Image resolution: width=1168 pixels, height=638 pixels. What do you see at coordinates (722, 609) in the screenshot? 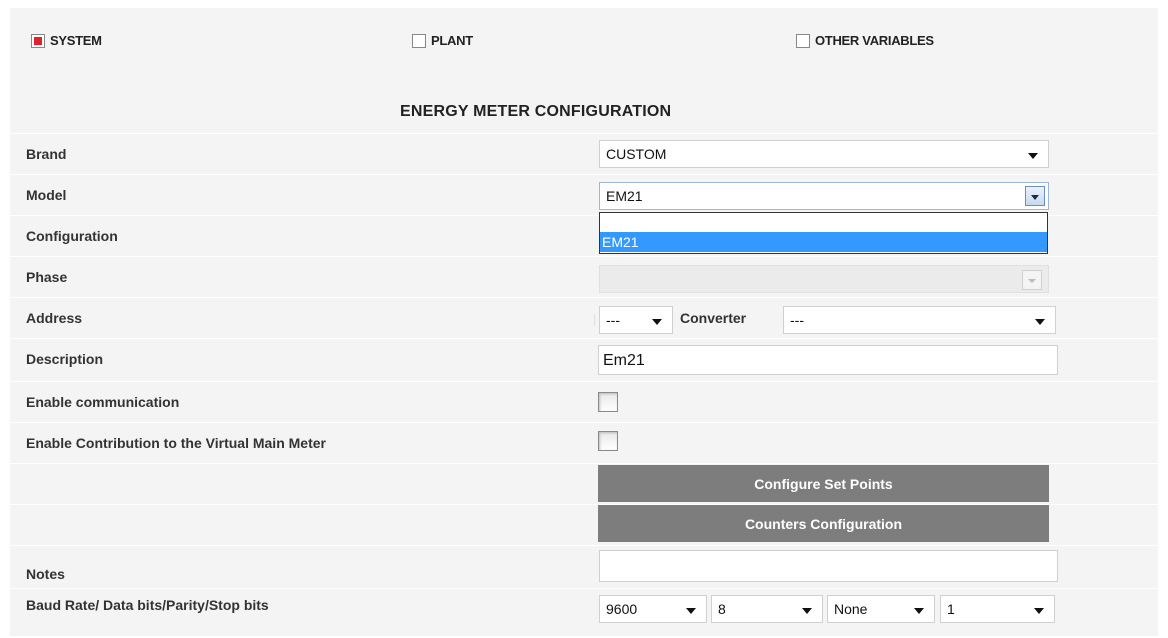
I see `data-bits-value: 8` at bounding box center [722, 609].